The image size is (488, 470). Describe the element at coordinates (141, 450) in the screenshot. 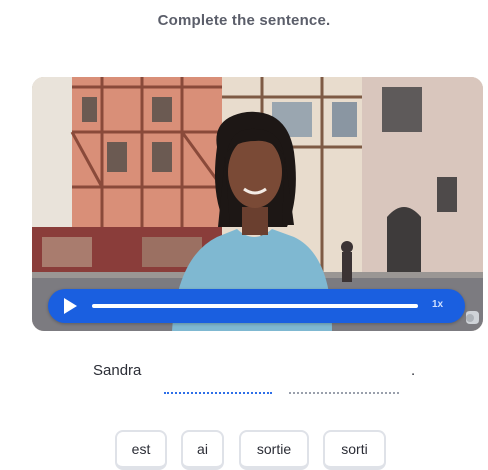

I see `word-chip-est: est` at that location.